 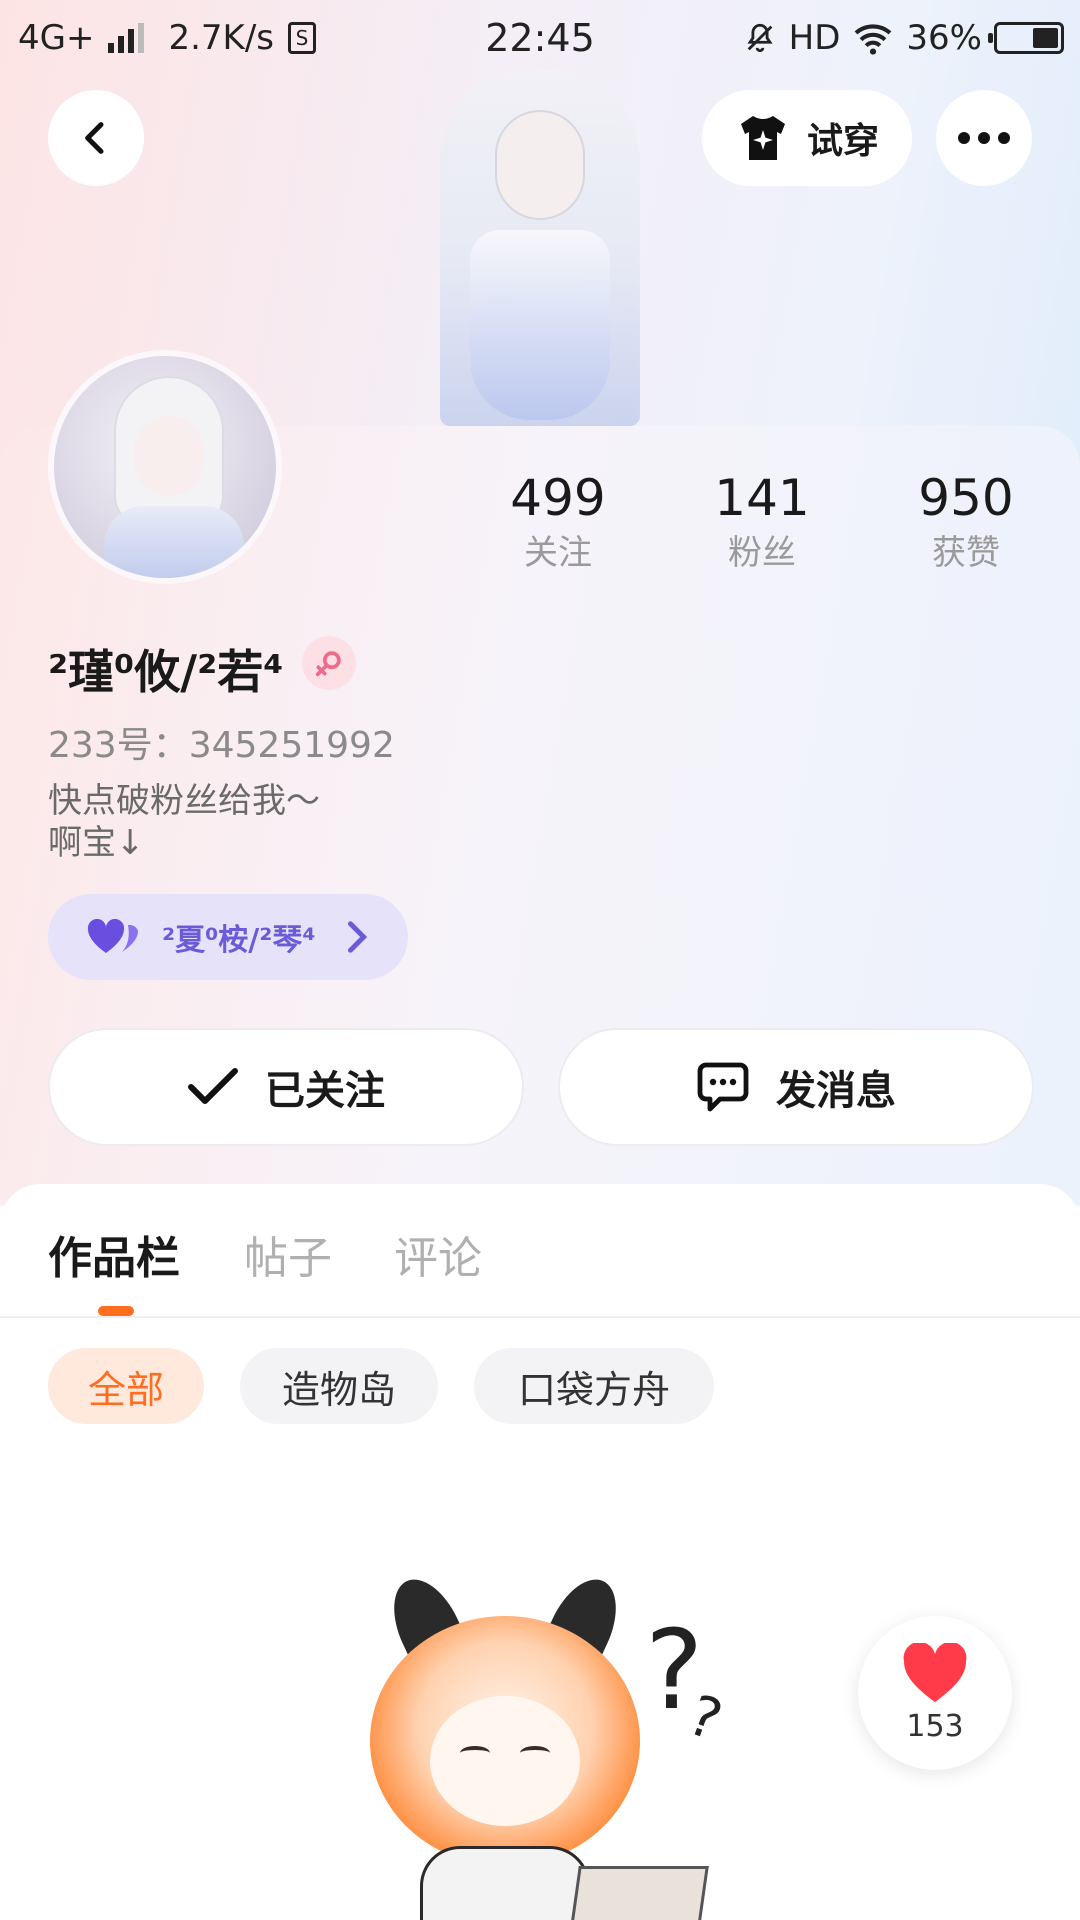 I want to click on relation-pill: ²夏⁰桉/²琴⁴, so click(x=228, y=937).